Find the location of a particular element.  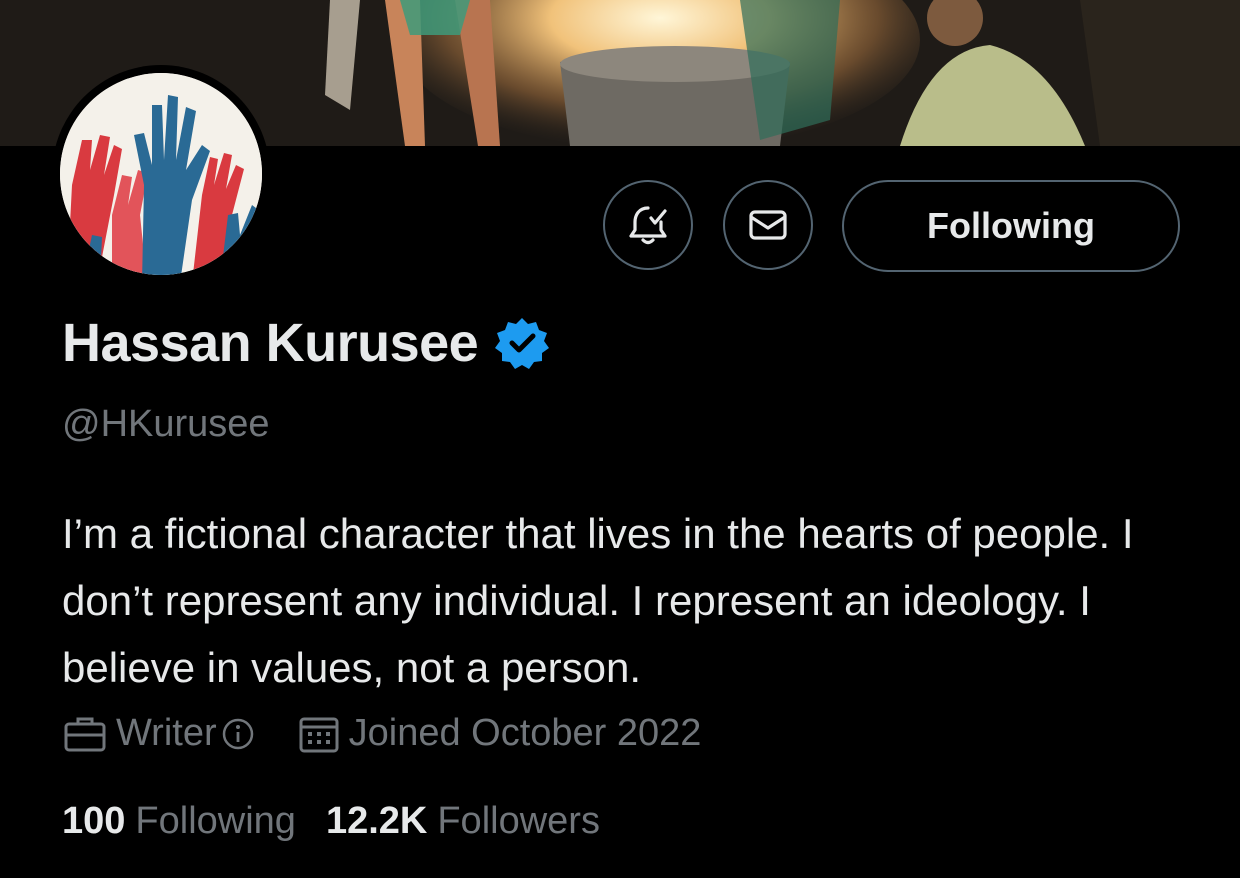

profile-stats: 100 Following 12.2K Followers is located at coordinates (331, 821).